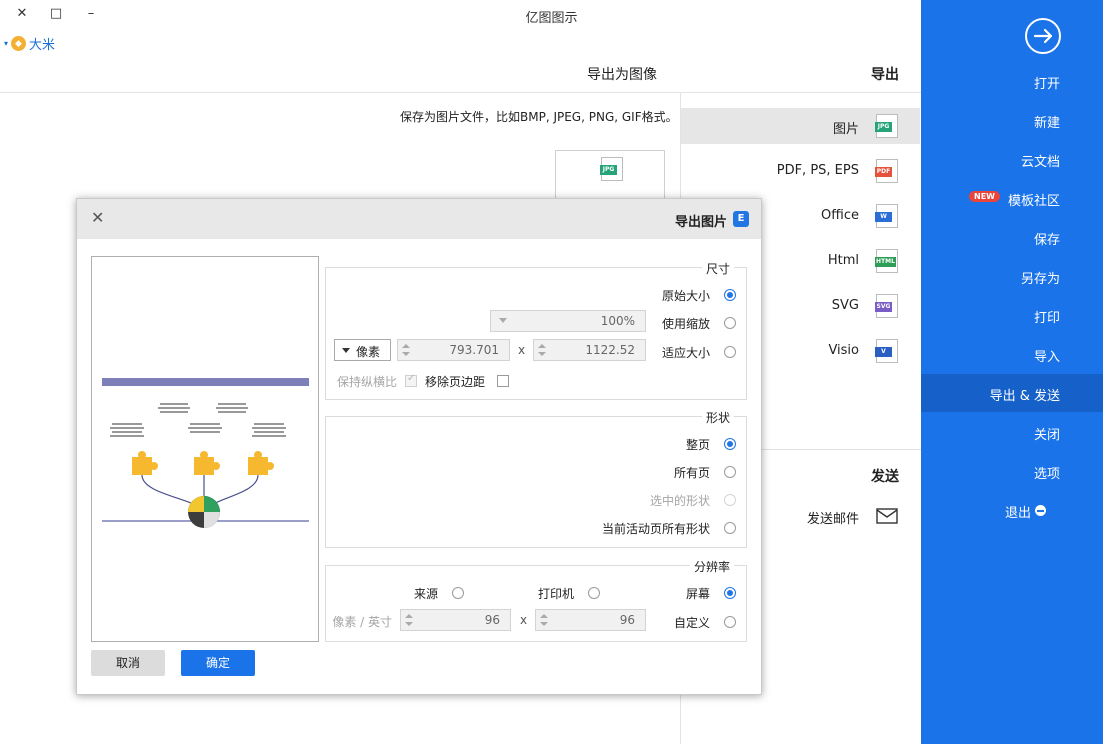 The height and width of the screenshot is (744, 1103). I want to click on height-value: 793.701, so click(474, 350).